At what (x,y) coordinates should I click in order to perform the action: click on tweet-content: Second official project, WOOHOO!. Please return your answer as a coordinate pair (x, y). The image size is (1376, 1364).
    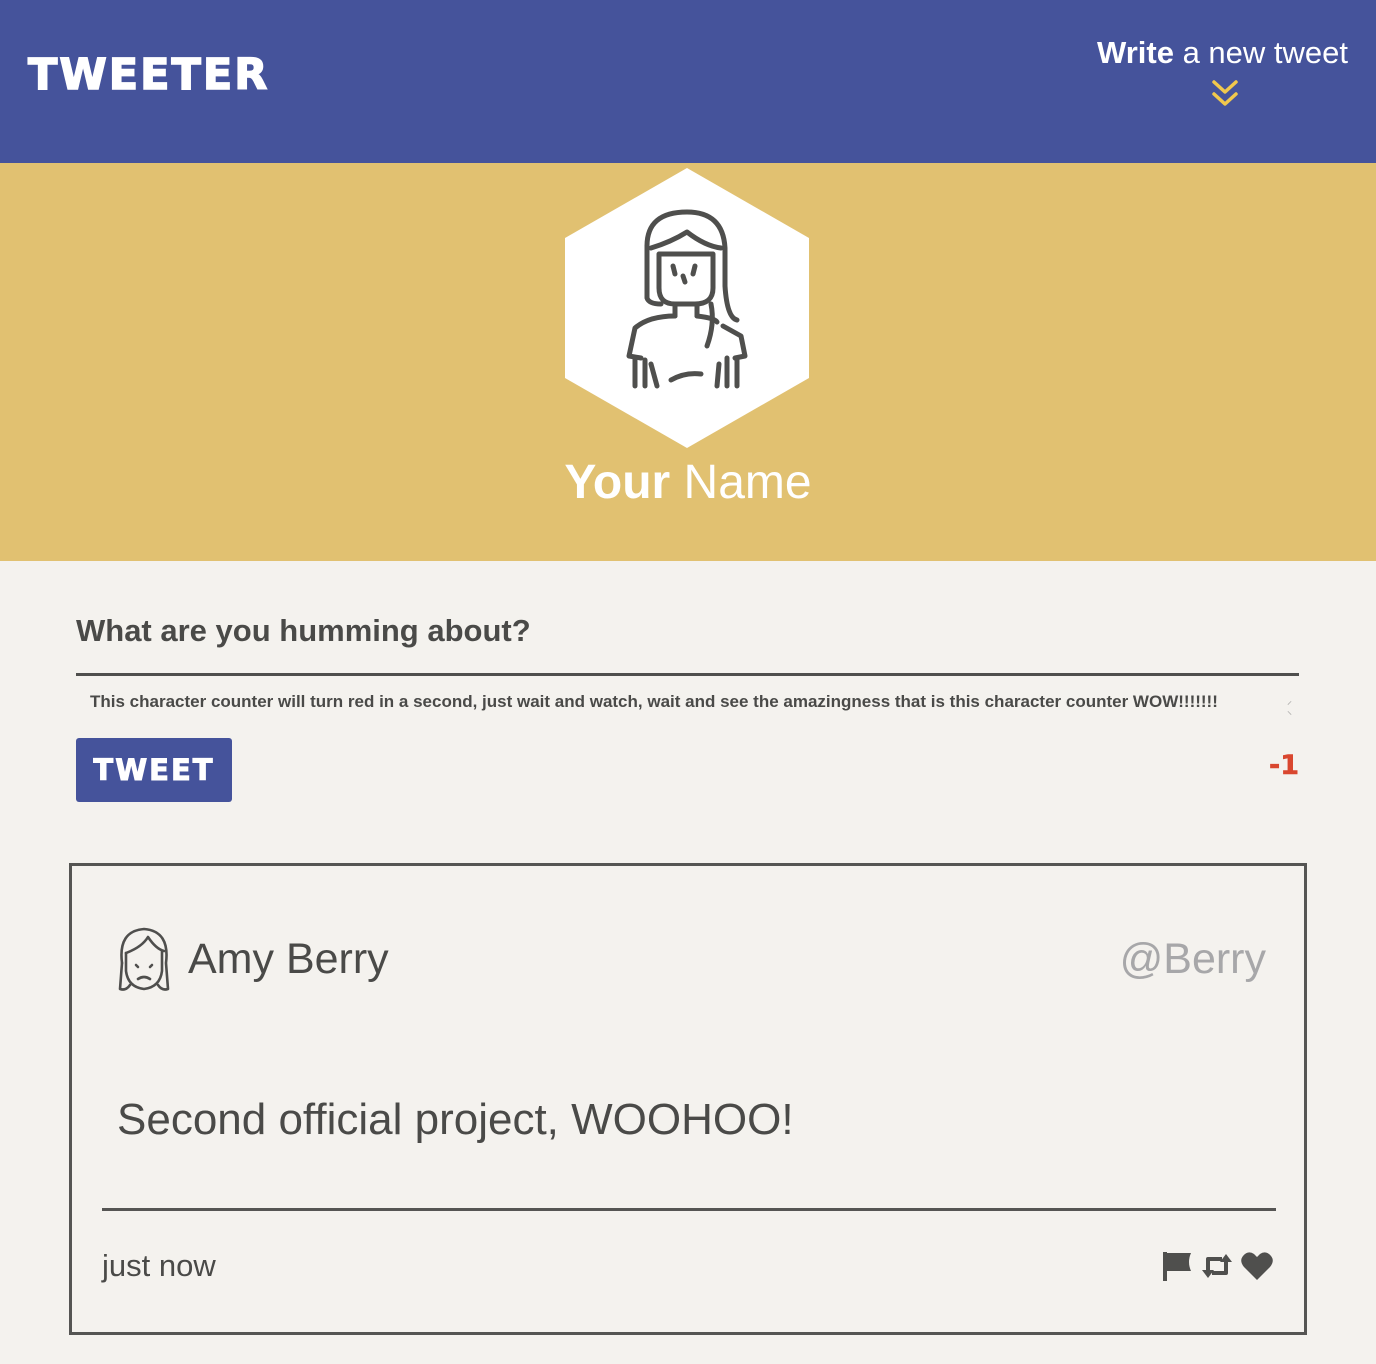
    Looking at the image, I should click on (455, 1119).